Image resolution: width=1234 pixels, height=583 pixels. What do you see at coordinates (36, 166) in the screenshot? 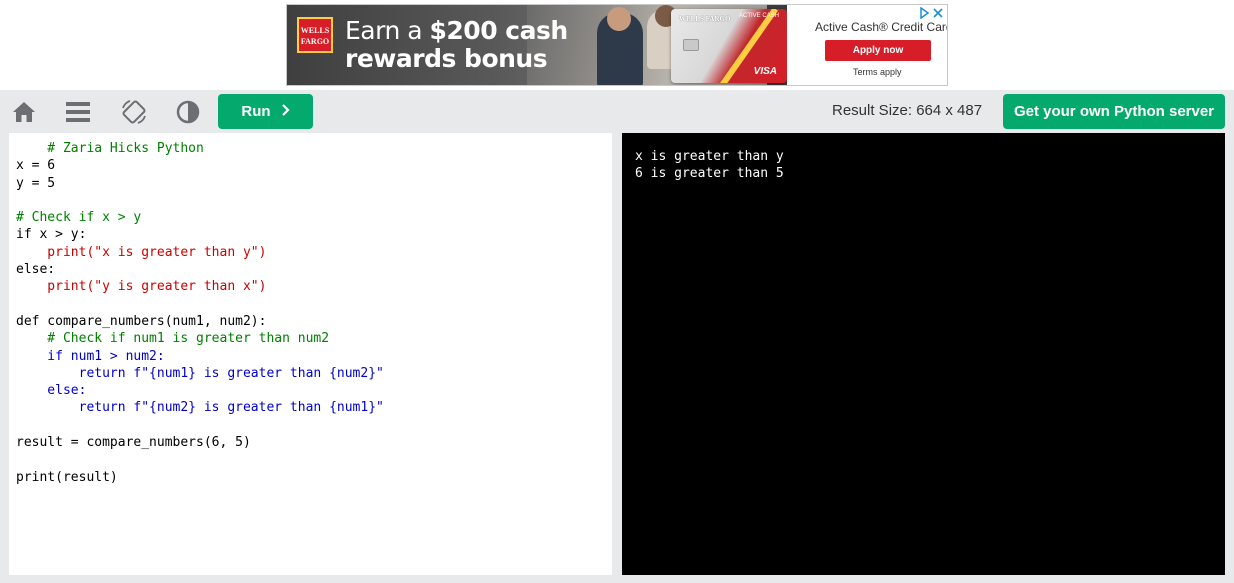
I see `code-line: x = 6` at bounding box center [36, 166].